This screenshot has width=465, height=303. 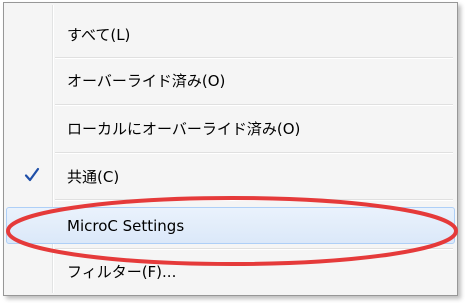 I want to click on menu-item-label: ローカルにオーバーライド済み(O), so click(x=184, y=128).